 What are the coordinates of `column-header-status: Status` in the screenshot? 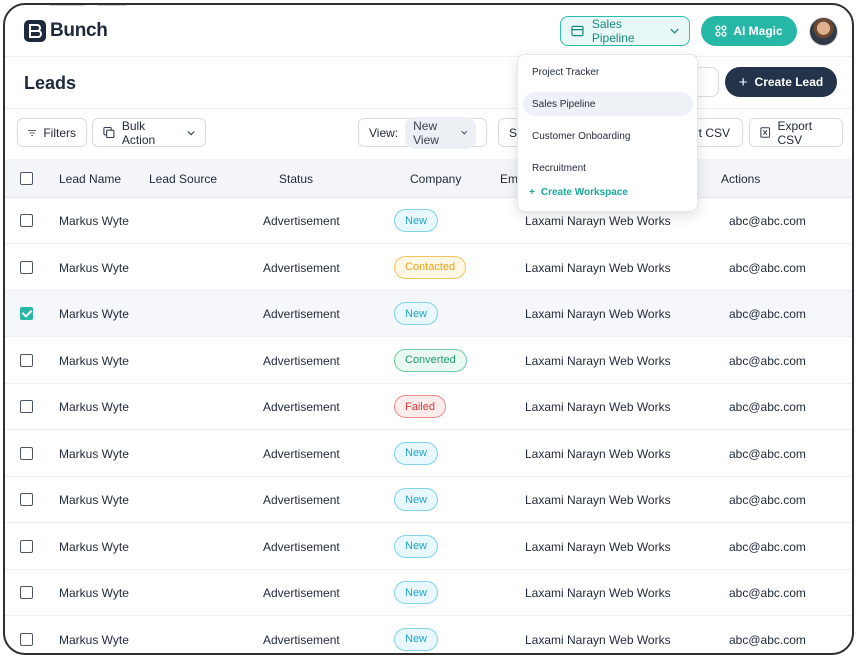 It's located at (296, 179).